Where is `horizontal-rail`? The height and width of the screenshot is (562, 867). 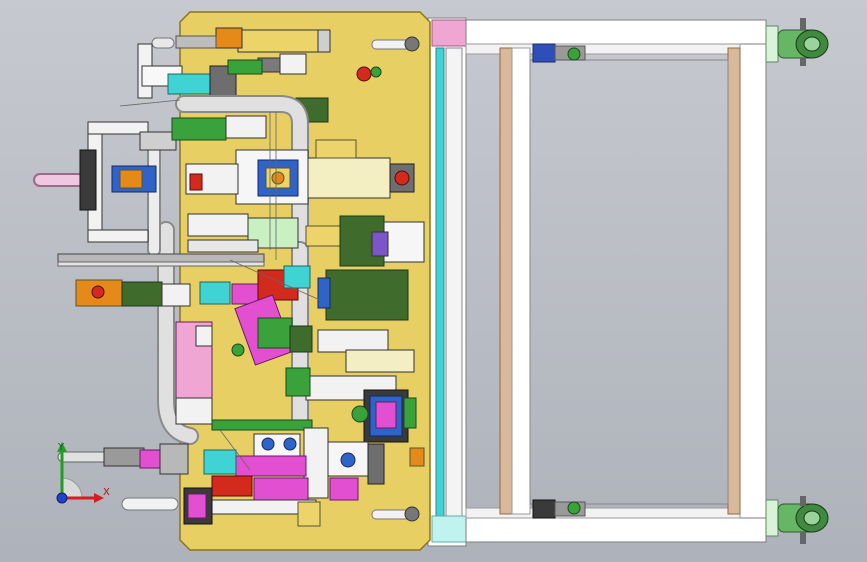 horizontal-rail is located at coordinates (161, 260).